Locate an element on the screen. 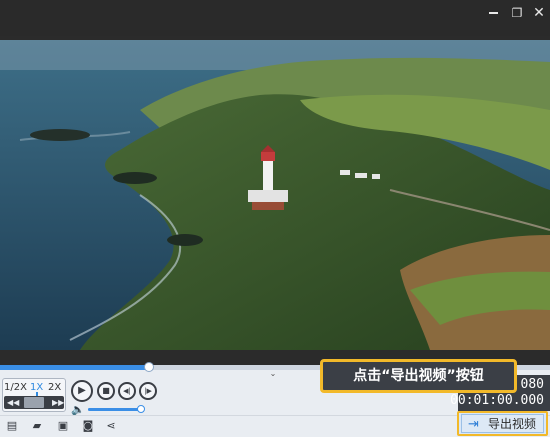  subtitle-icon: ▤ is located at coordinates (12, 426).